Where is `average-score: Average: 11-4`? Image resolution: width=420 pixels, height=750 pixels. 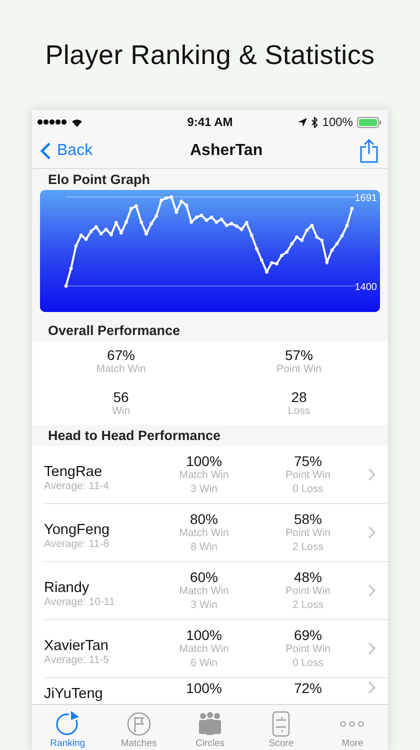 average-score: Average: 11-4 is located at coordinates (77, 486).